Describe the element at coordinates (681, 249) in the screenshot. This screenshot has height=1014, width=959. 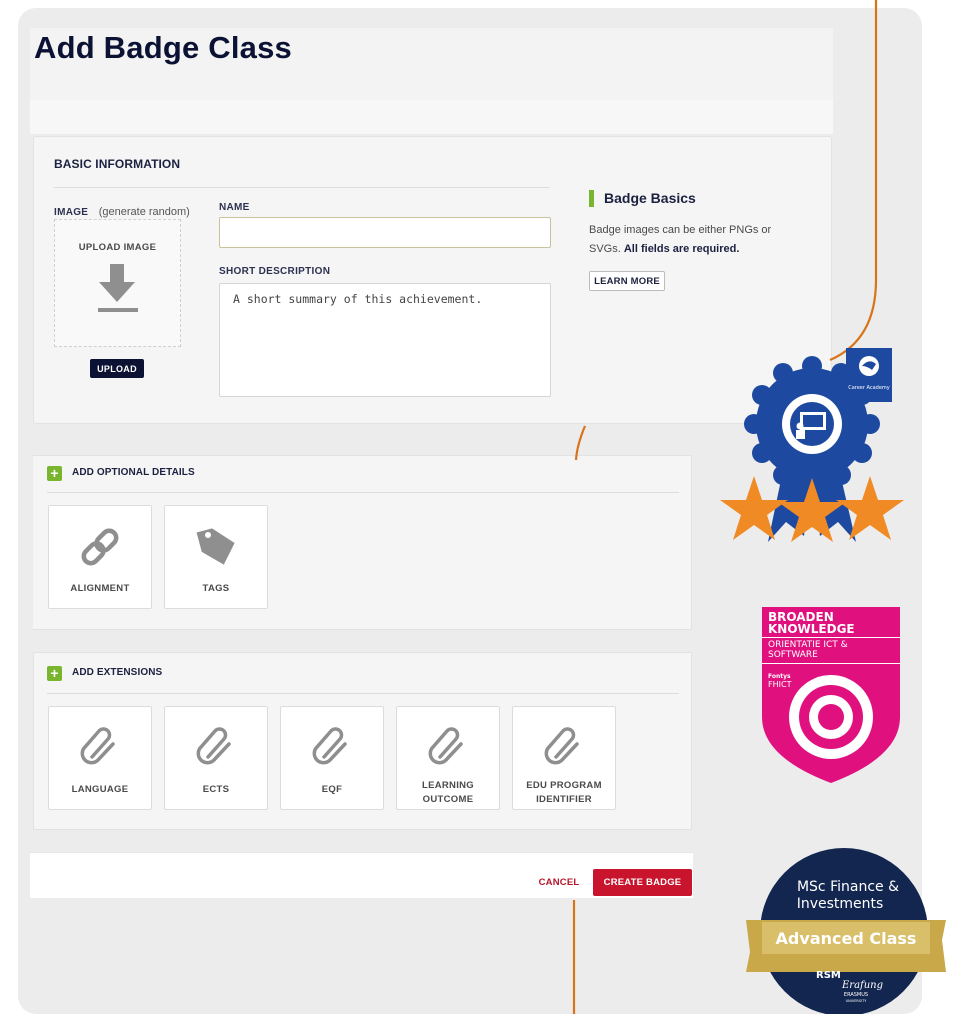
I see `badge-basics-text-bold: All fields are required.` at that location.